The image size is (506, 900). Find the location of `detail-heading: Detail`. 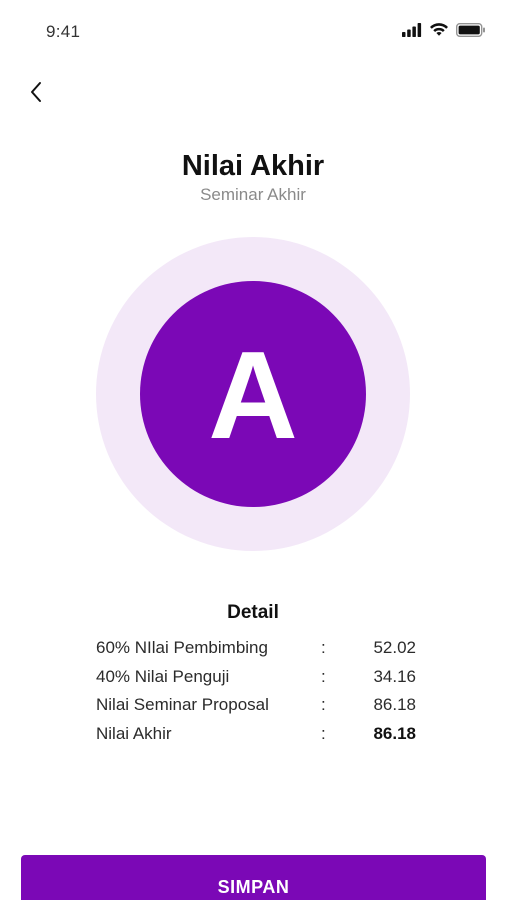

detail-heading: Detail is located at coordinates (253, 612).